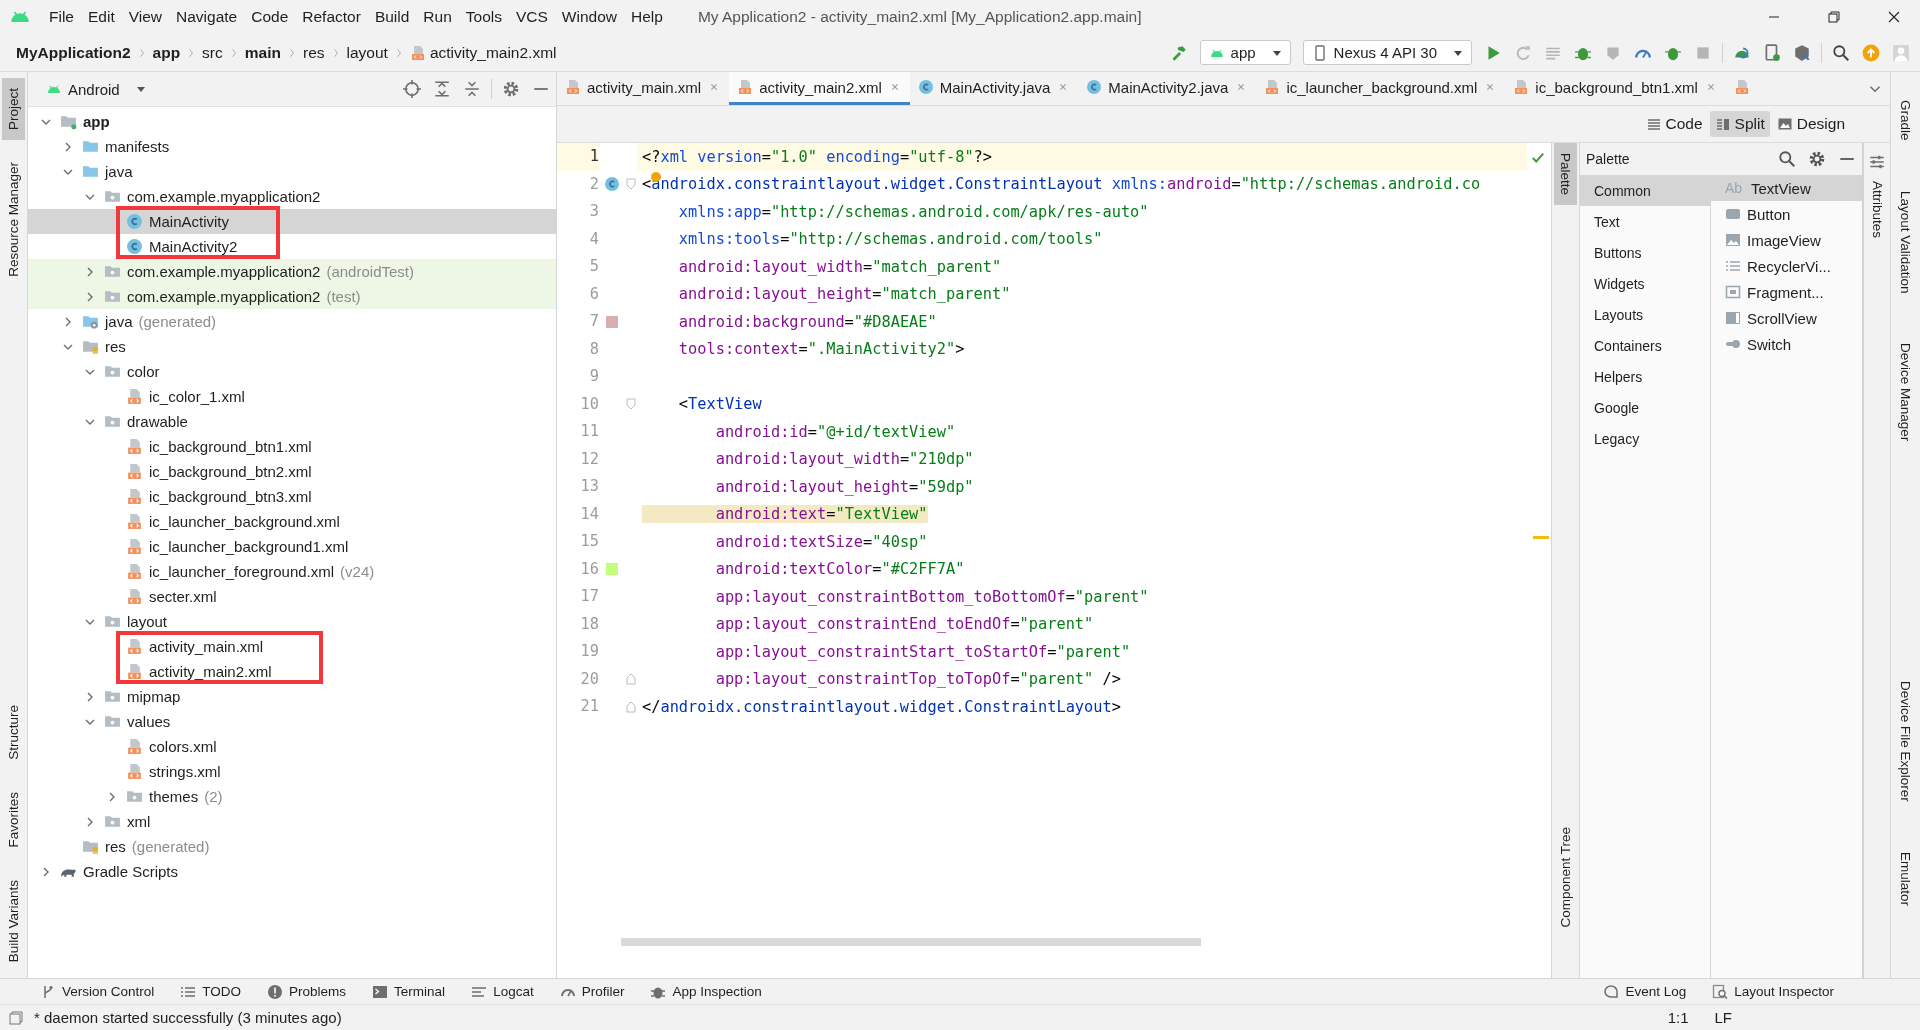 This screenshot has width=1920, height=1030. I want to click on editor-tab: MainActivity2.java, so click(1167, 88).